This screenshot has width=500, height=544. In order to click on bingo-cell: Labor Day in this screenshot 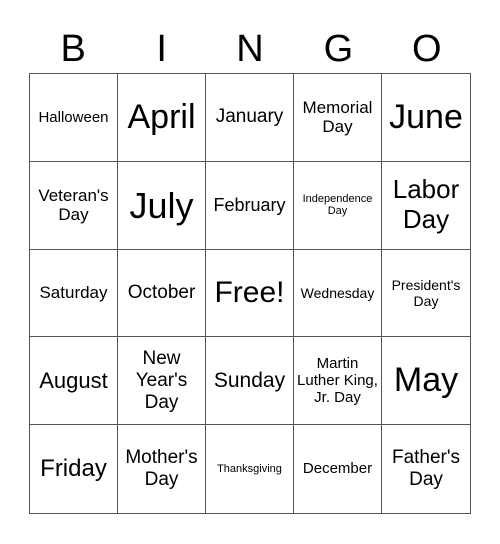, I will do `click(426, 206)`.